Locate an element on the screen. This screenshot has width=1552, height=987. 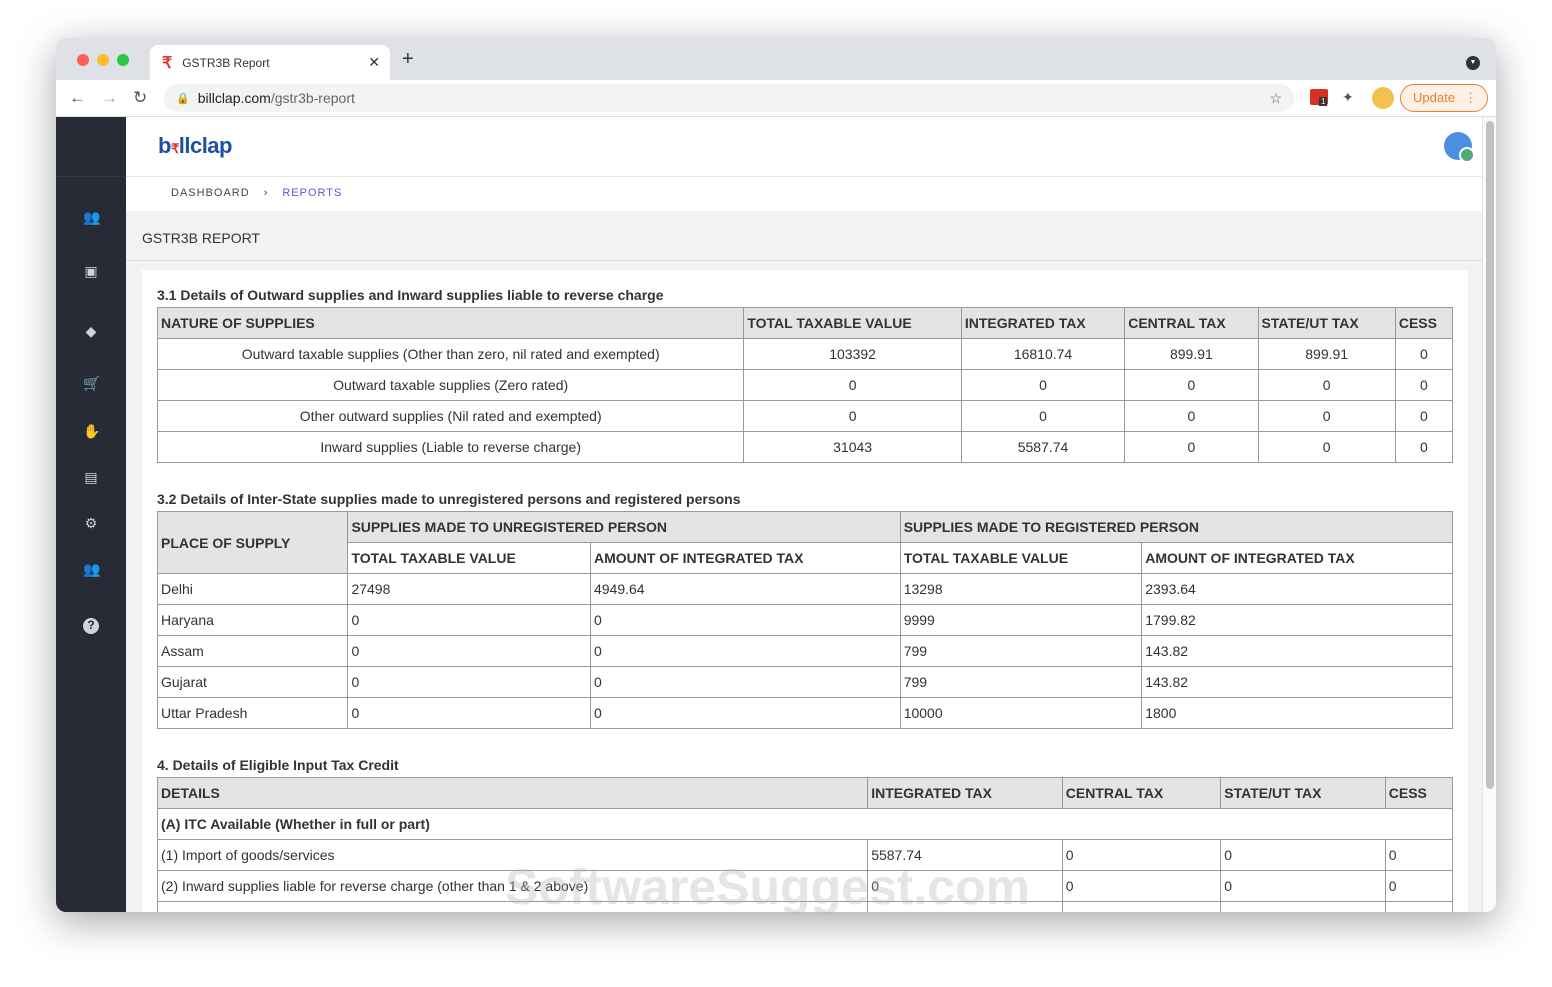
tab-title: GSTR3B Report is located at coordinates (226, 62).